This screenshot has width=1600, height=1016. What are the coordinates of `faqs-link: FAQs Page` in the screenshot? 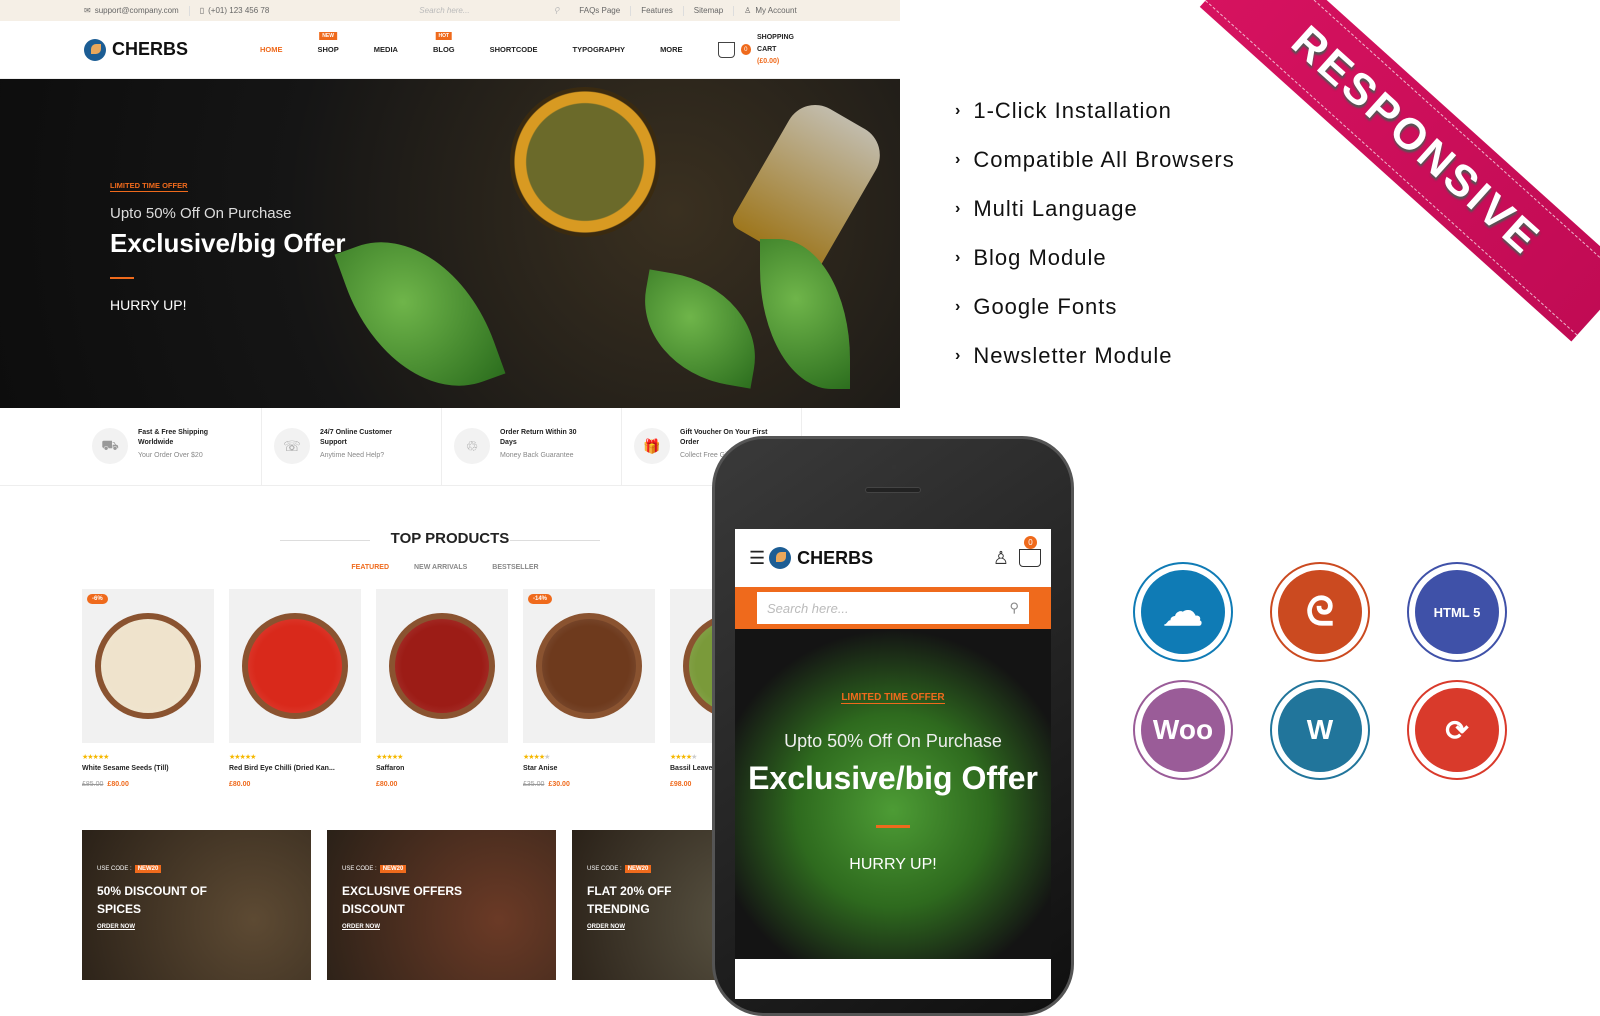 It's located at (599, 10).